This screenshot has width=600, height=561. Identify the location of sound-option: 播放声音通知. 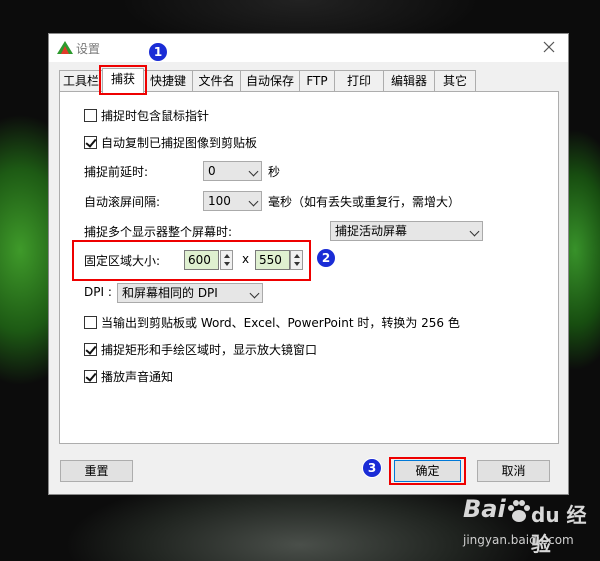
(128, 376).